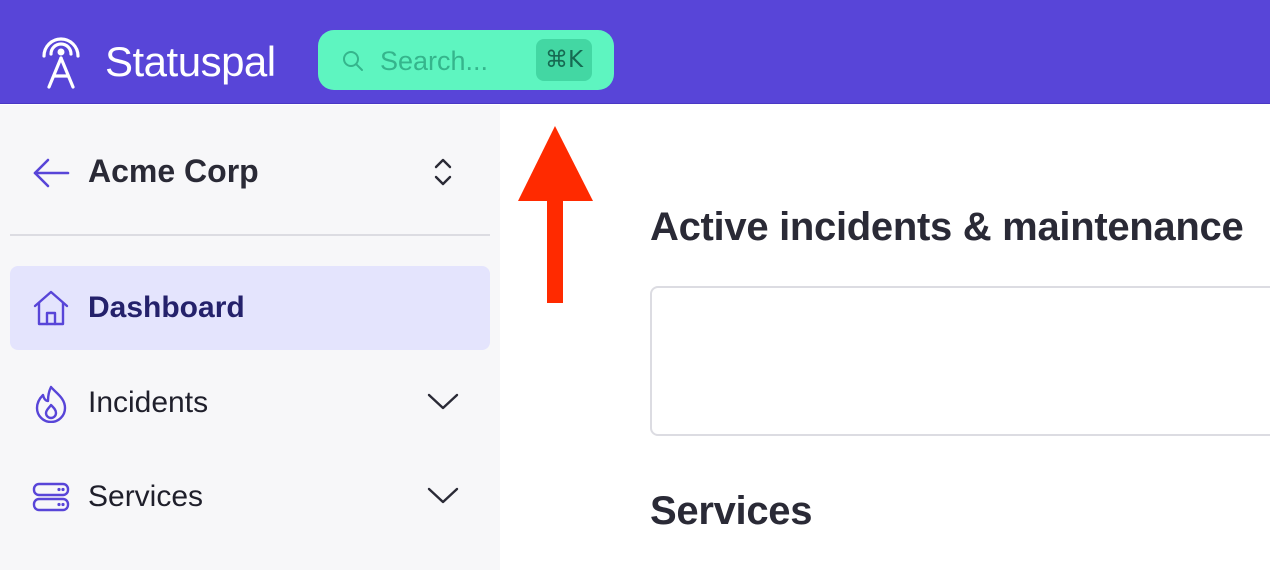 The height and width of the screenshot is (570, 1270). What do you see at coordinates (250, 497) in the screenshot?
I see `sidebar-item-services: Services` at bounding box center [250, 497].